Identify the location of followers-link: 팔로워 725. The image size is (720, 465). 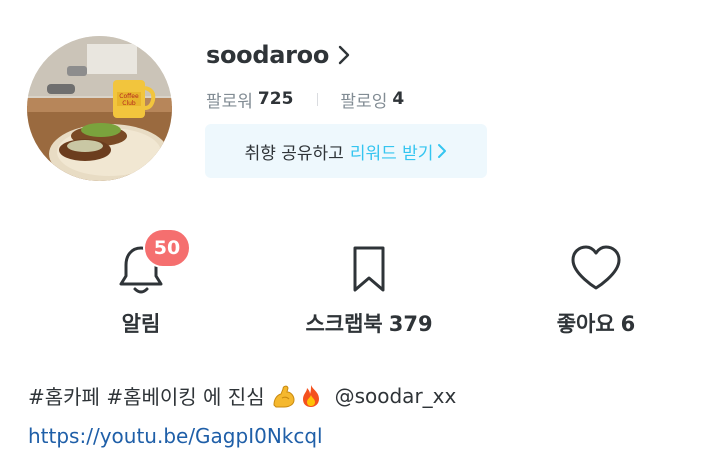
(249, 99).